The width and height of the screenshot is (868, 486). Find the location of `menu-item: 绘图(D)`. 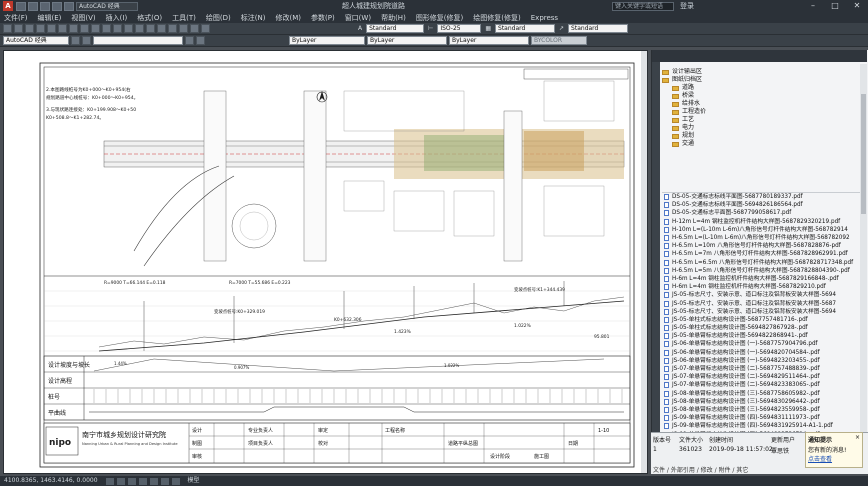

menu-item: 绘图(D) is located at coordinates (218, 18).